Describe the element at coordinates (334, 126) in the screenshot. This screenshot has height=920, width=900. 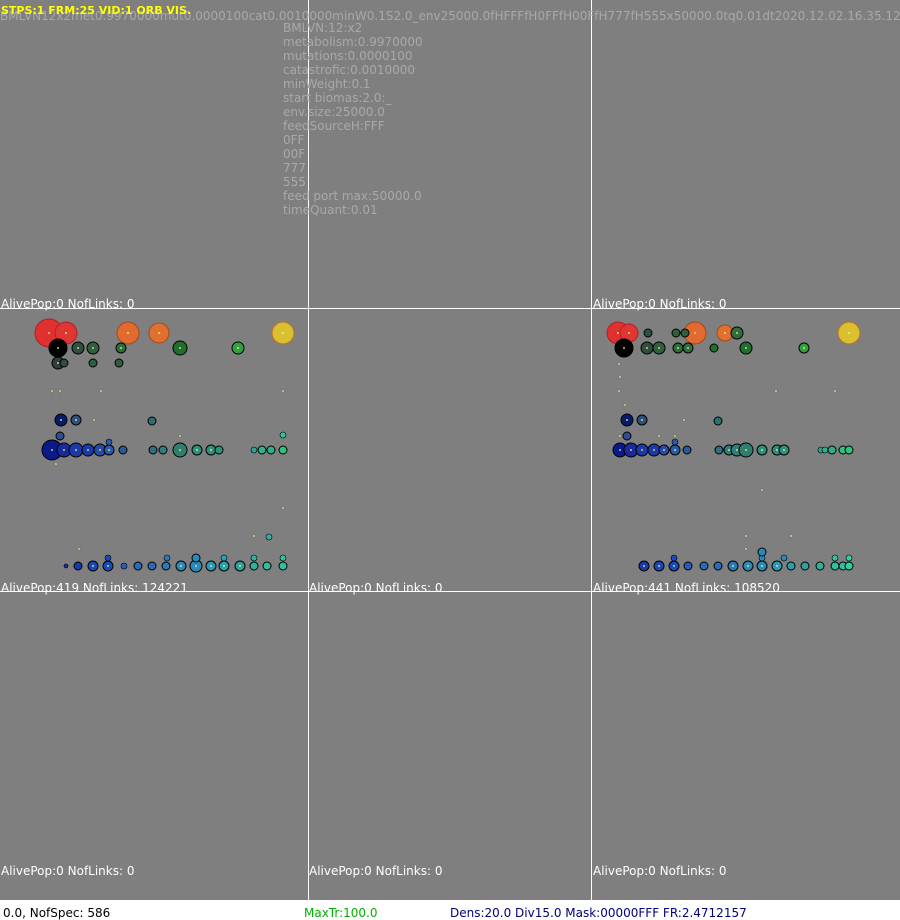
I see `param-line: feedSourceH:FFF` at that location.